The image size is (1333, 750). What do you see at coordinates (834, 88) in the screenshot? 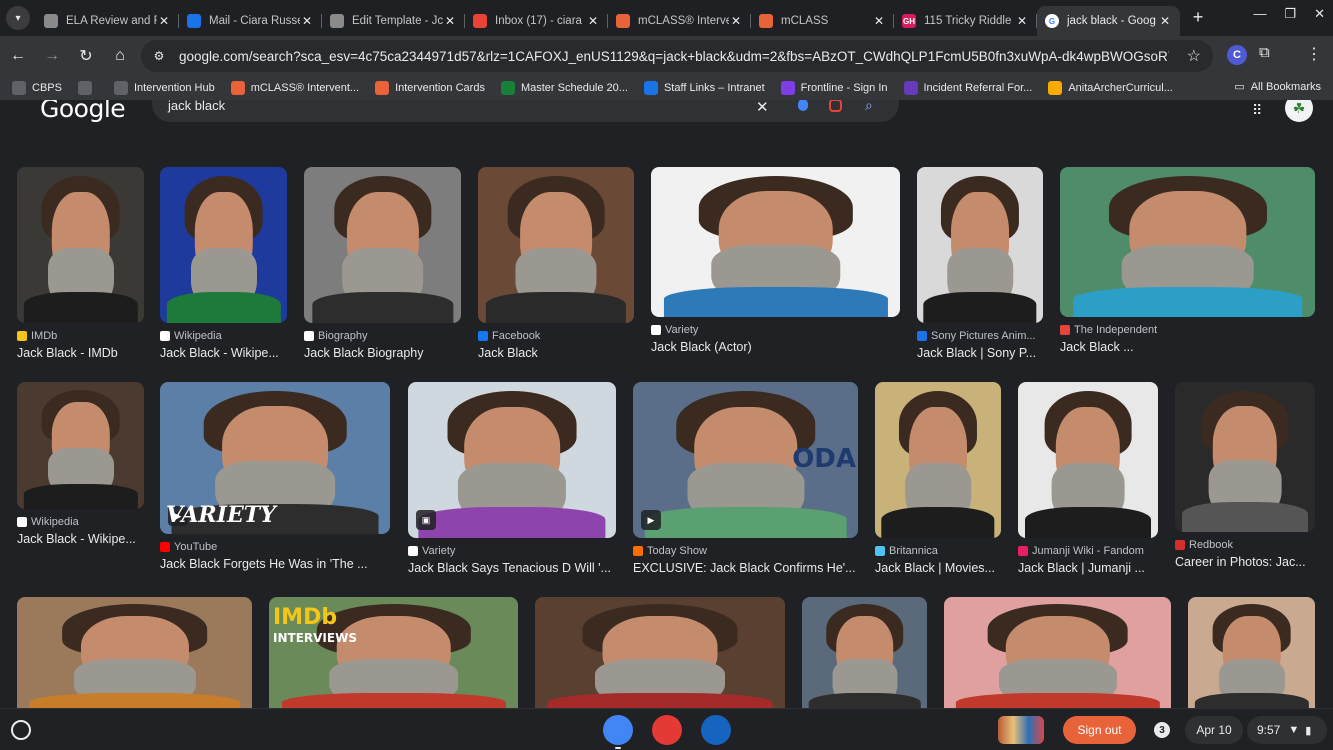
I see `bookmark-item: Frontline - Sign In` at bounding box center [834, 88].